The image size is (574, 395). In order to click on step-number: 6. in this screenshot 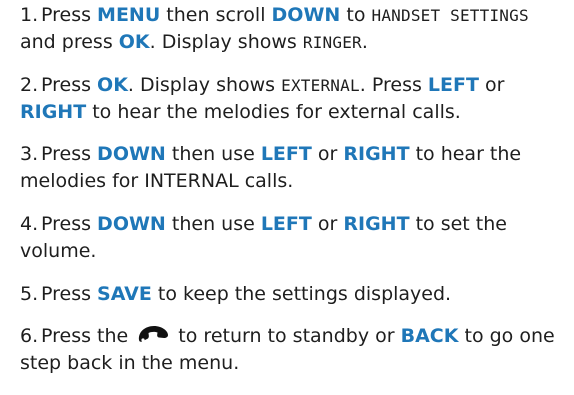, I will do `click(29, 336)`.